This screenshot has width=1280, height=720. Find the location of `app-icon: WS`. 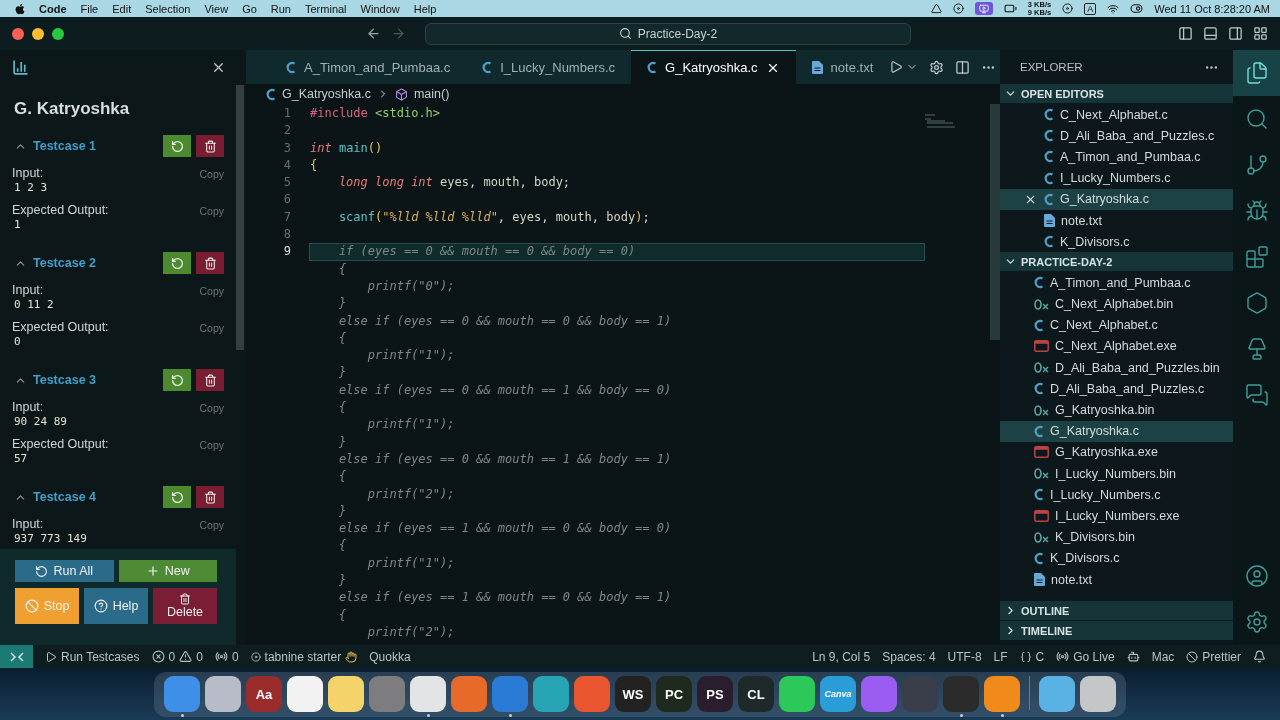

app-icon: WS is located at coordinates (633, 694).